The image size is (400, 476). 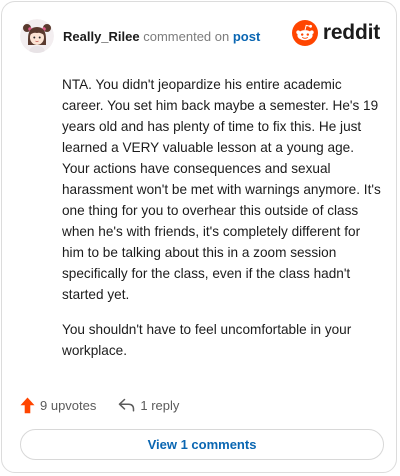 What do you see at coordinates (101, 36) in the screenshot?
I see `username-link: Really_Rilee` at bounding box center [101, 36].